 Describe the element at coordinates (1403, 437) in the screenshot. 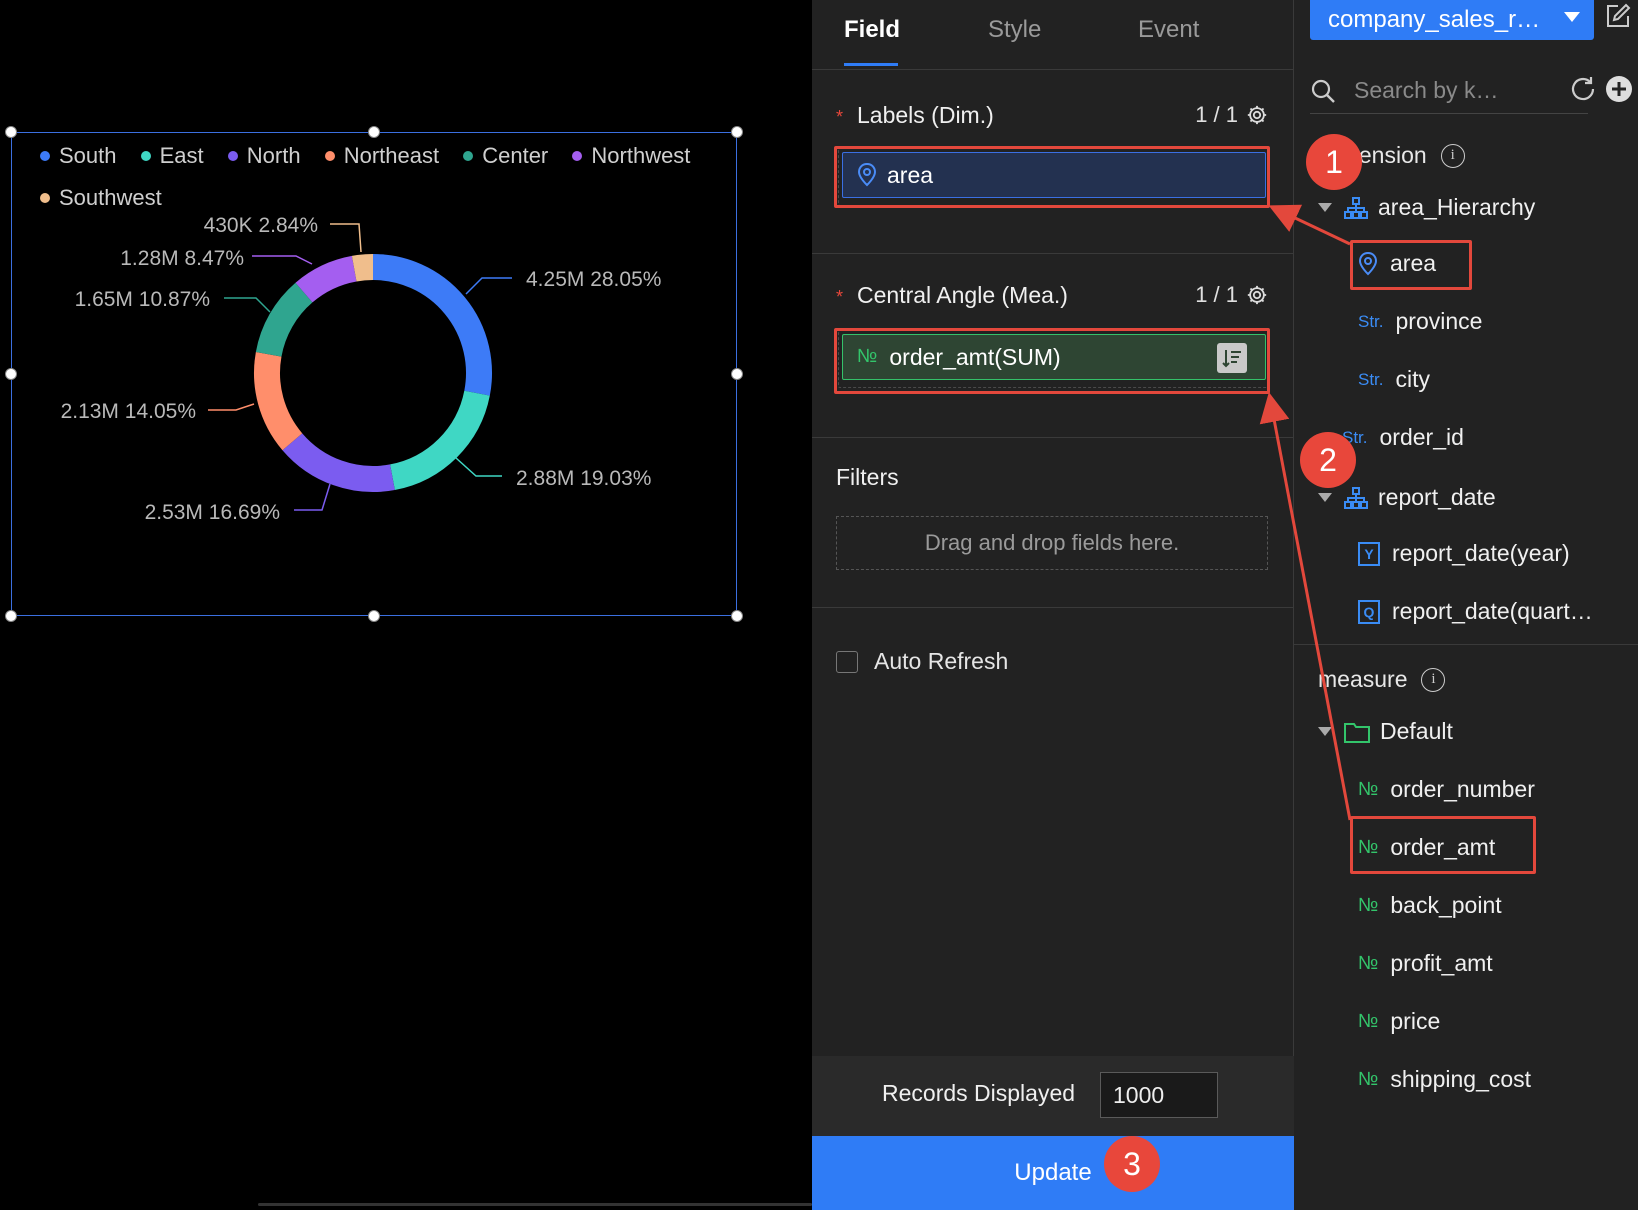

I see `tree-item-order-id: Str. order_id` at that location.